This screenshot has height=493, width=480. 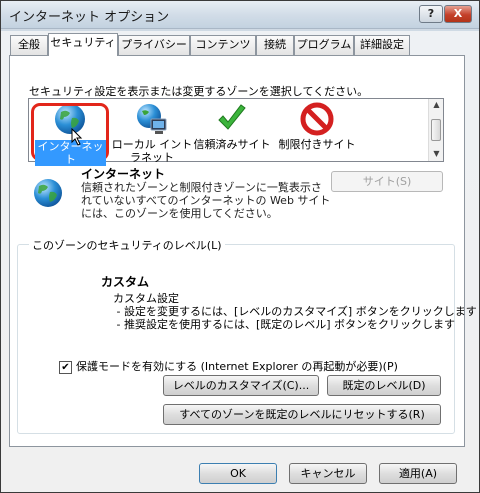 I want to click on tab-programs: プログラム, so click(x=324, y=45).